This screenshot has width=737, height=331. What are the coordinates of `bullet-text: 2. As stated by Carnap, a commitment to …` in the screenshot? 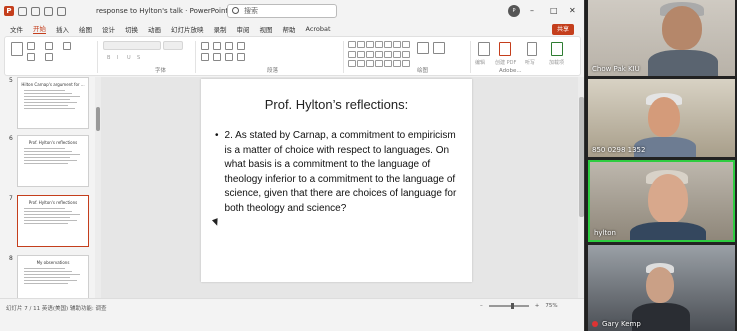 It's located at (342, 173).